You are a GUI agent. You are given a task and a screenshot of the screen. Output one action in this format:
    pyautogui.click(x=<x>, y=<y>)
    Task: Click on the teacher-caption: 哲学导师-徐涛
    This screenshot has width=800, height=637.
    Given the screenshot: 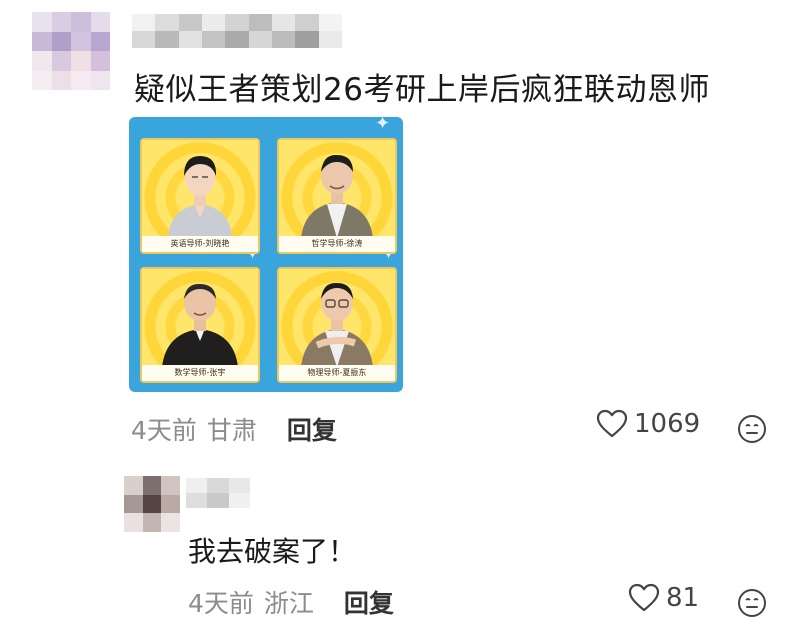 What is the action you would take?
    pyautogui.click(x=337, y=244)
    